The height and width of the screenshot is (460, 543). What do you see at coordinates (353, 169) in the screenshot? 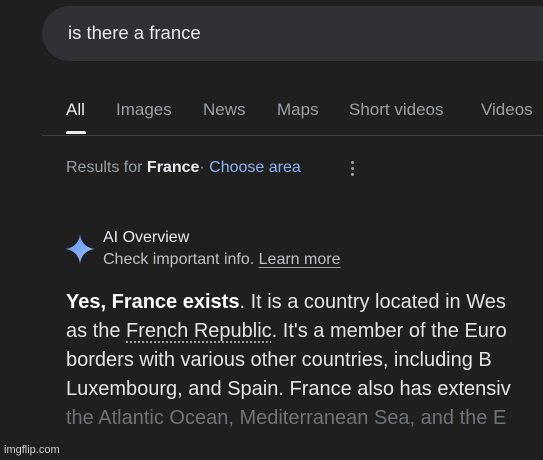
I see `more-options-icon` at bounding box center [353, 169].